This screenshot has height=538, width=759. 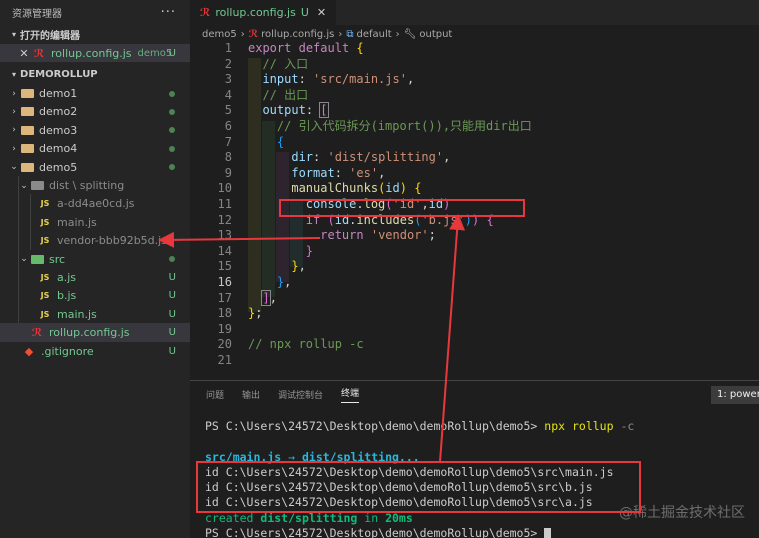 I want to click on watermark: @稀土掘金技术社区, so click(x=682, y=513).